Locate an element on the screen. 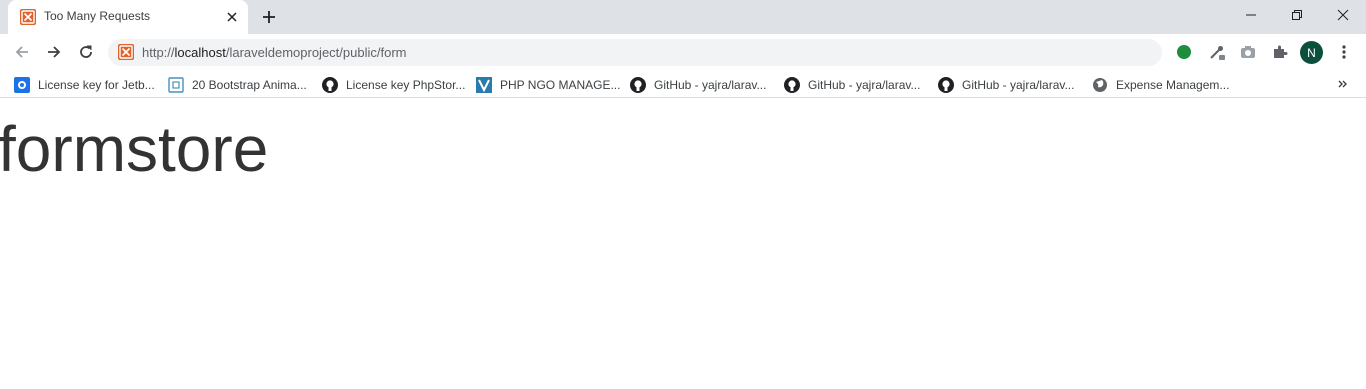 This screenshot has width=1366, height=389. jetbrains-icon is located at coordinates (22, 85).